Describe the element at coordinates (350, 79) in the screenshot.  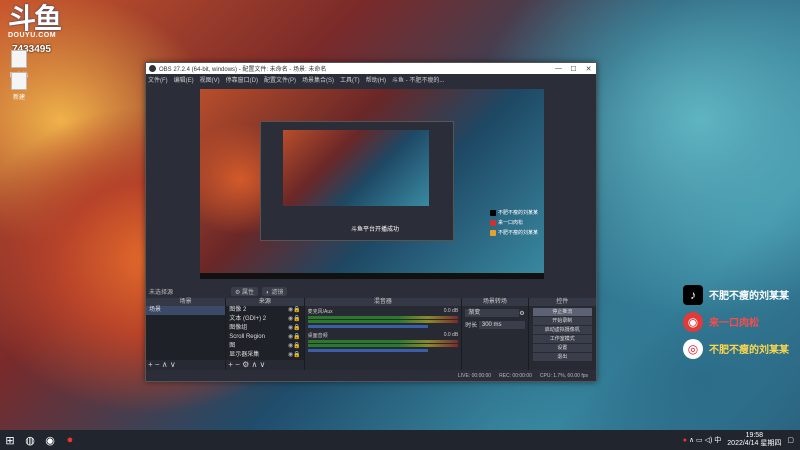
I see `menu-tools: 工具(T)` at that location.